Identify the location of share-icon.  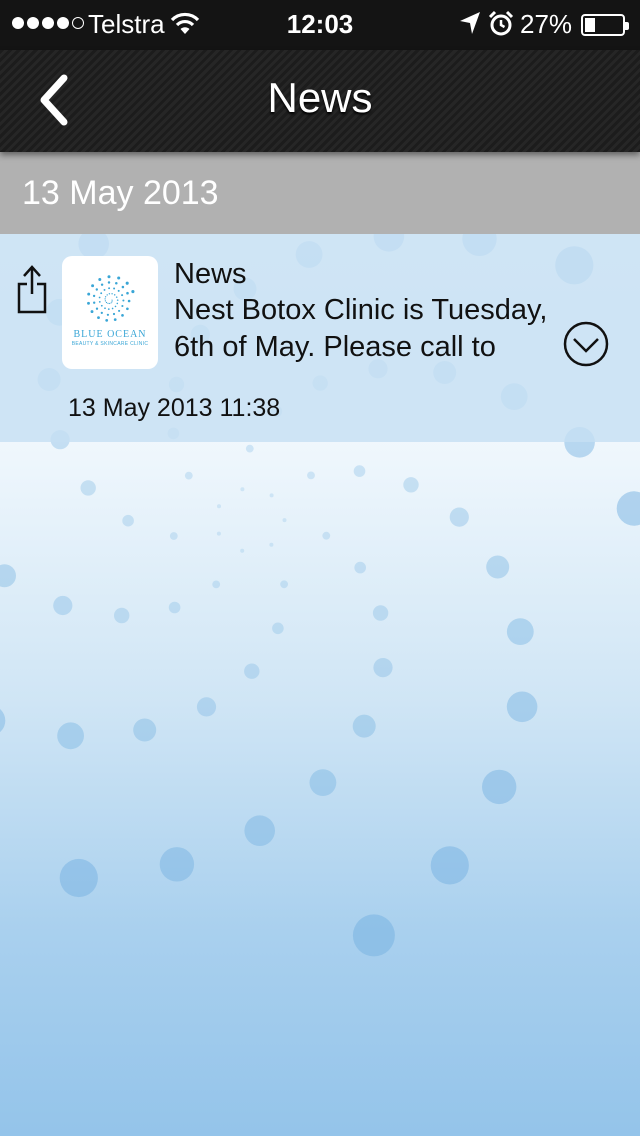
(32, 289).